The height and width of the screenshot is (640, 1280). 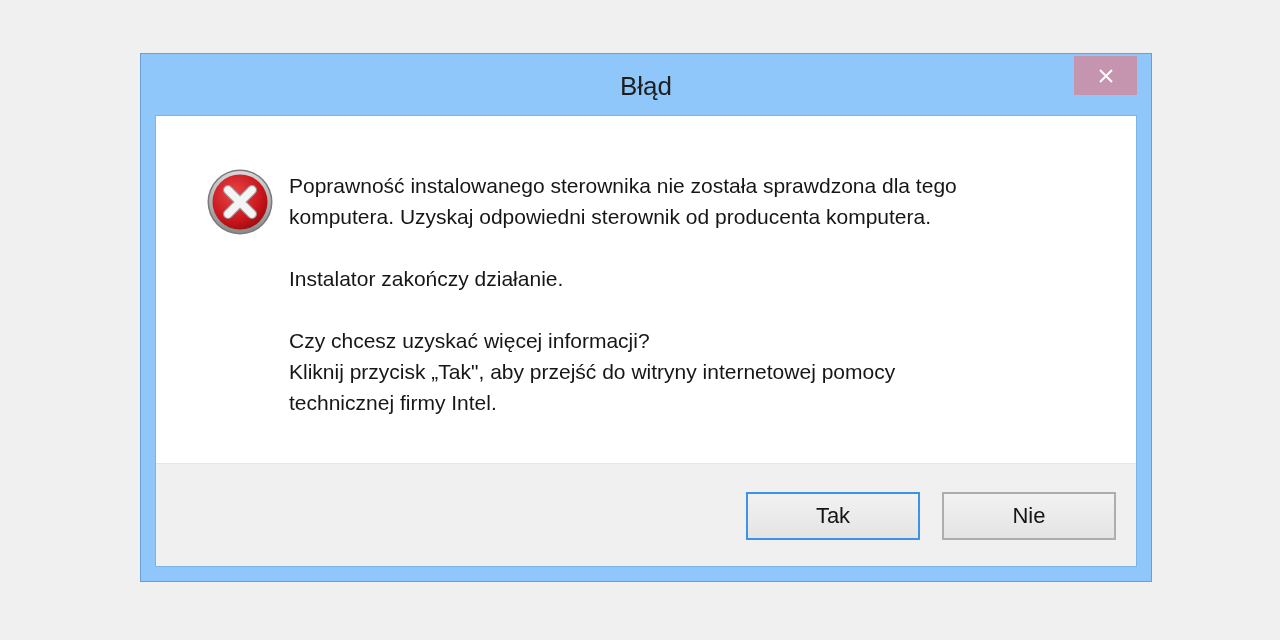 I want to click on dialog-button: Nie, so click(x=1029, y=516).